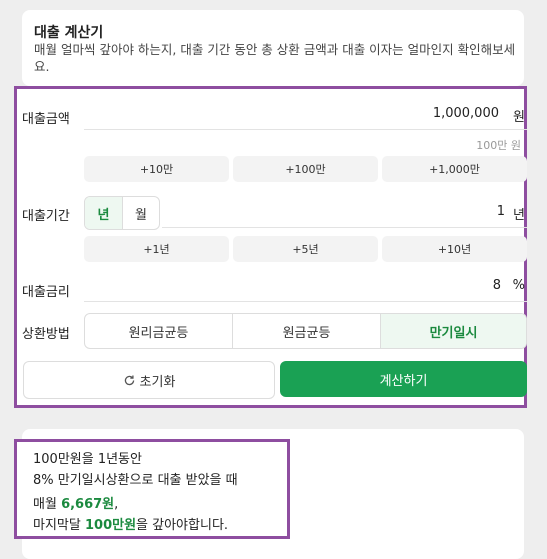 The height and width of the screenshot is (559, 547). I want to click on method-option-equal-payment: 원리금균등, so click(158, 331).